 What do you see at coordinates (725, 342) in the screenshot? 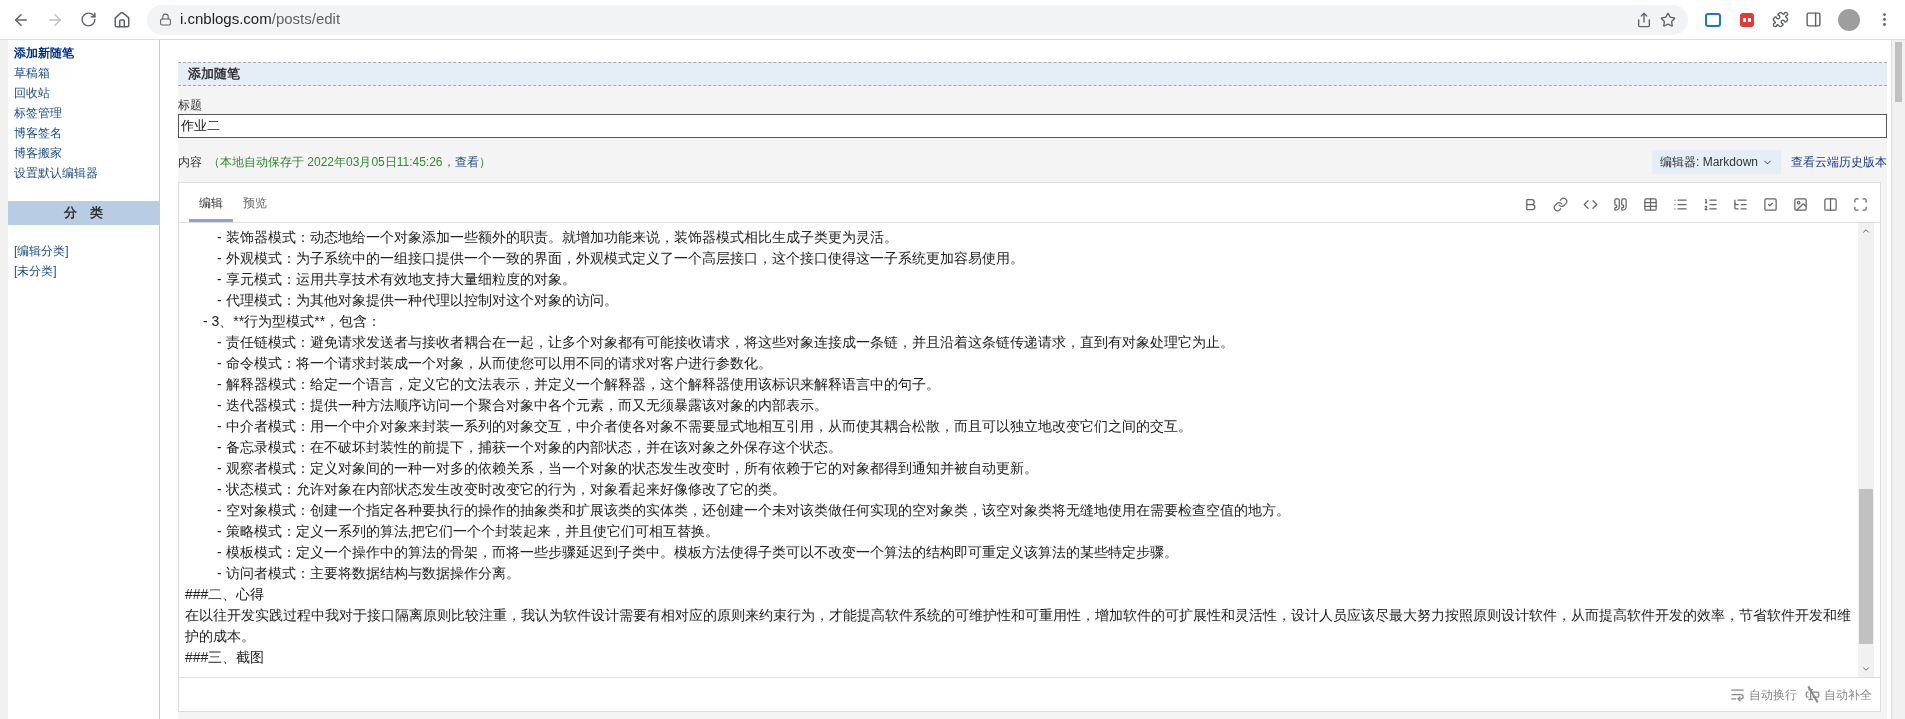
I see `editor-line: - 责任链模式：避免请求发送者与接收者耦合在一起，让多个对象都有可能接收请求，将这些对象连接成一条链，并且沿着这条链传递请求，直到有对象处理它为止。` at bounding box center [725, 342].